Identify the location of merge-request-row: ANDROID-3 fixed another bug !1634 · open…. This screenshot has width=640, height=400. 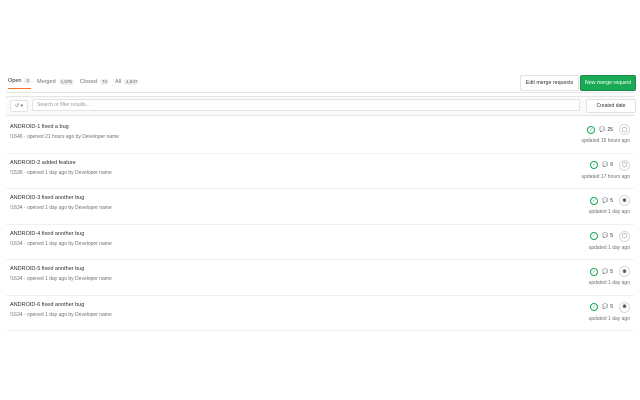
(320, 207).